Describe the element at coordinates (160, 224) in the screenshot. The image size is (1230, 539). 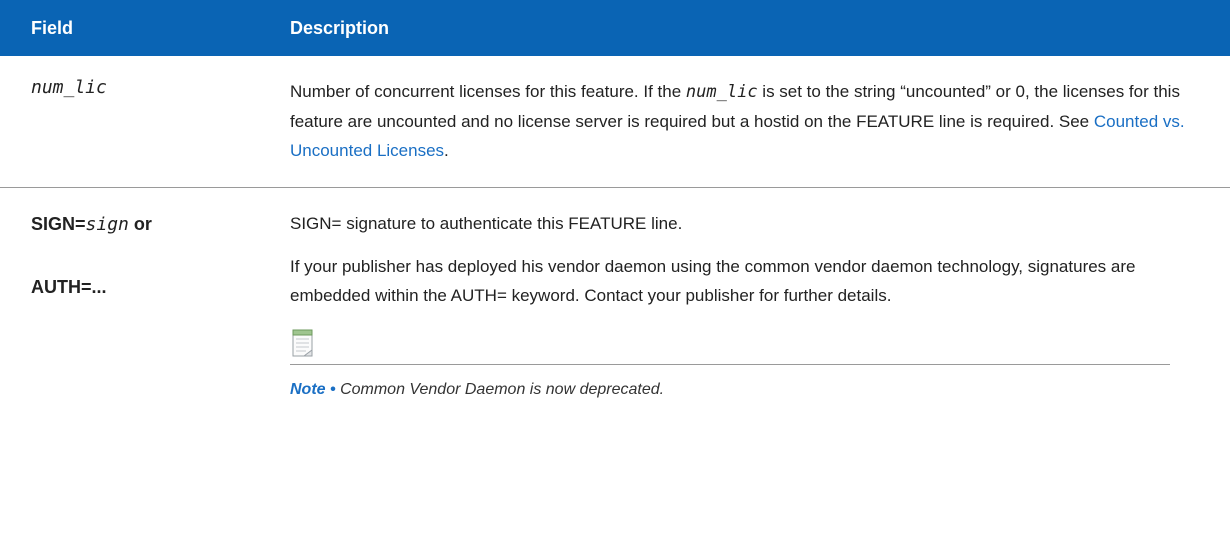
I see `field-sign: SIGN=sign or` at that location.